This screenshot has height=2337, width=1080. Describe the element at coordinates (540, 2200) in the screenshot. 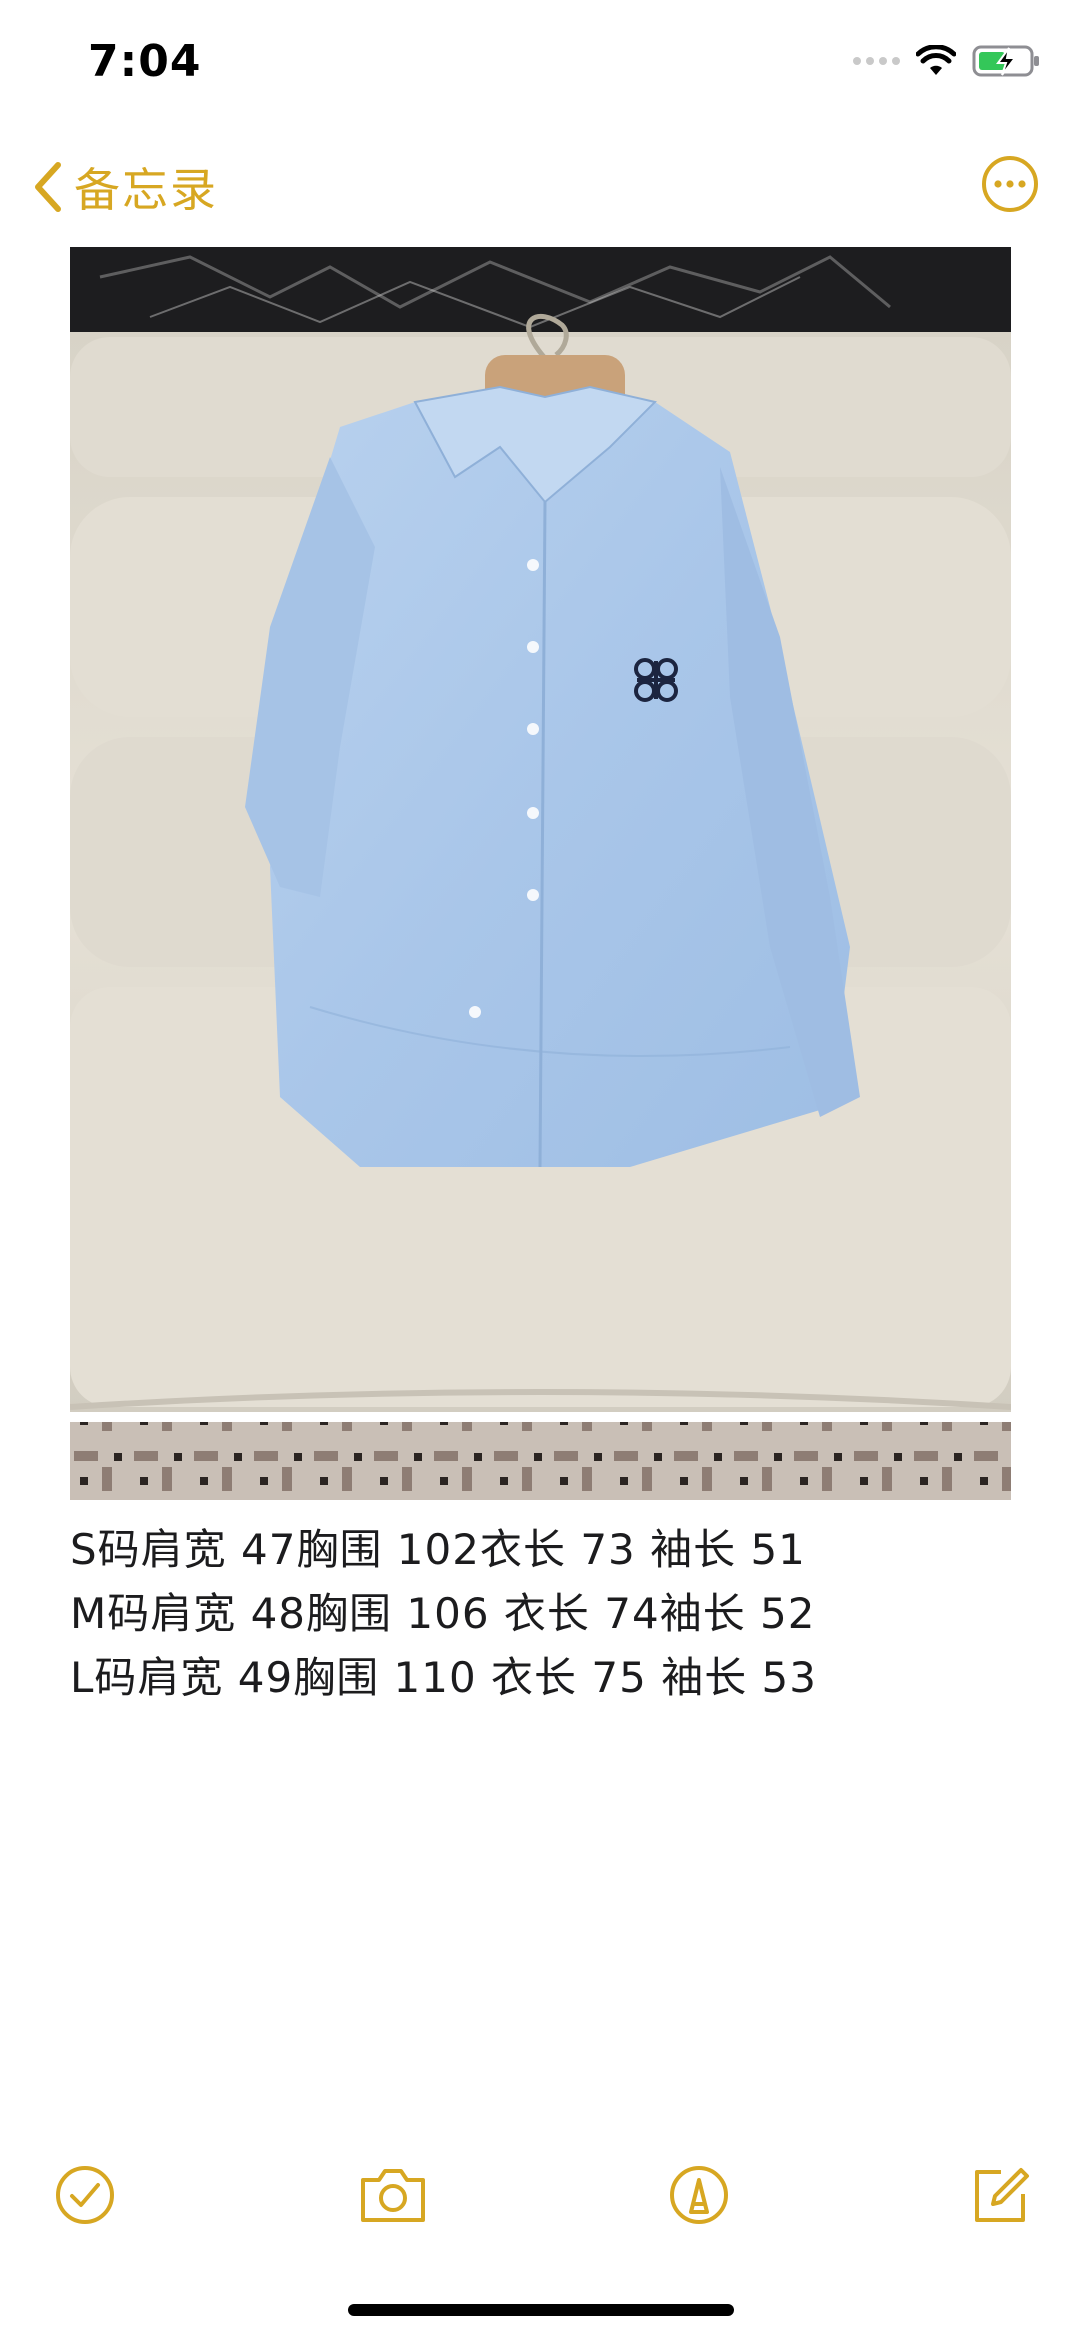

I see `bottom-toolbar` at that location.